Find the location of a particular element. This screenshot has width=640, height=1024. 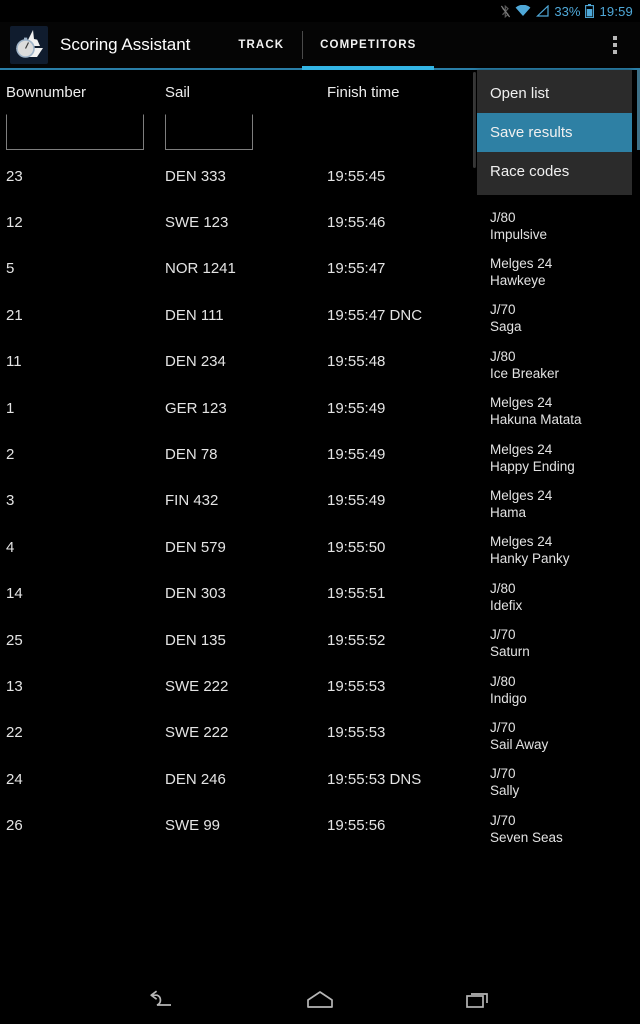

table-row: 5 NOR 1241 19:55:47 is located at coordinates (238, 269).